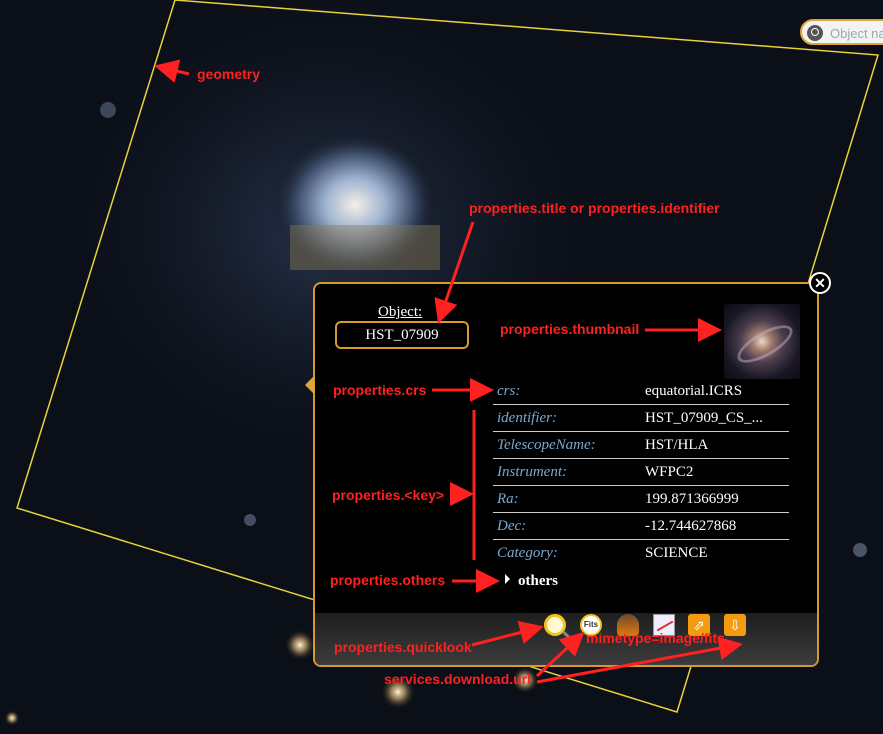 The height and width of the screenshot is (734, 883). What do you see at coordinates (402, 335) in the screenshot?
I see `object-name: HST_07909` at bounding box center [402, 335].